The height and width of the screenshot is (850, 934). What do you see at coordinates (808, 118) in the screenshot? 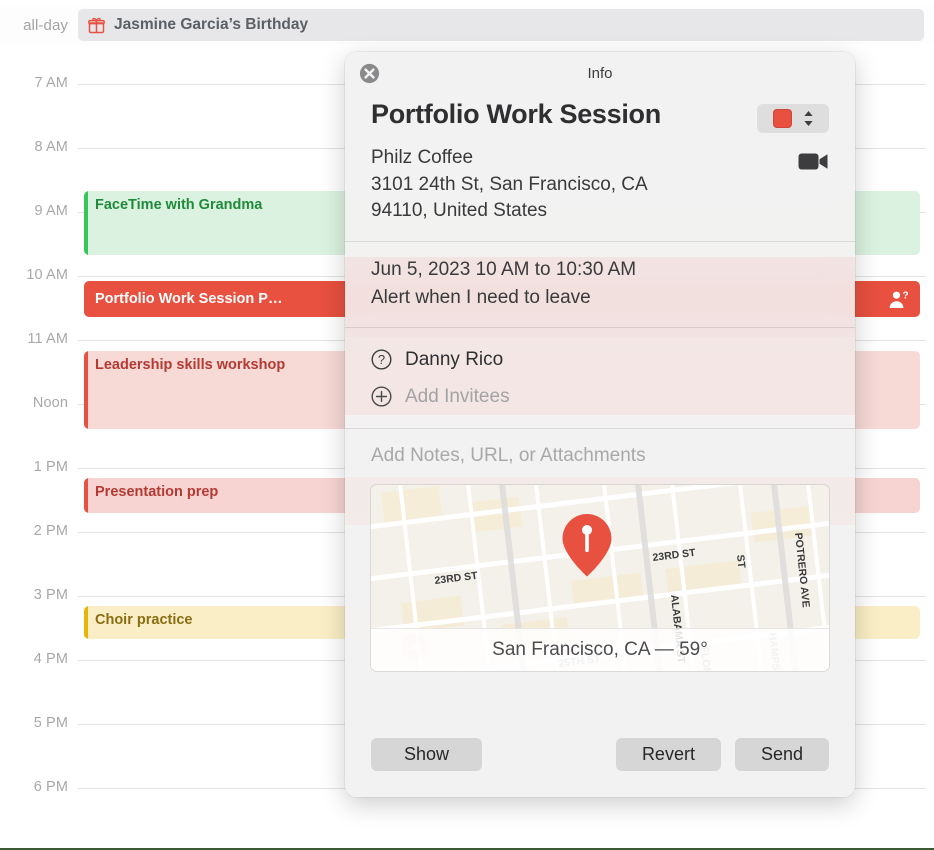
I see `chevron-up-down-icon` at bounding box center [808, 118].